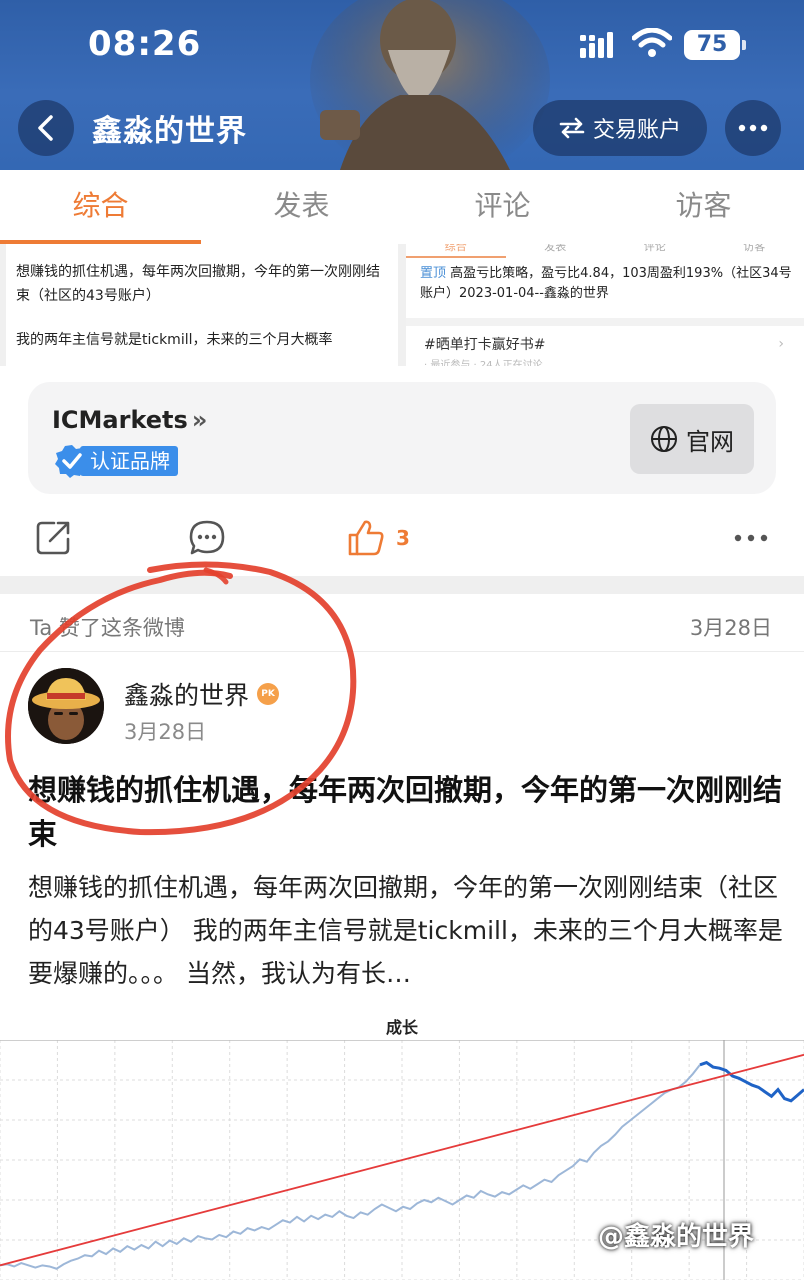  What do you see at coordinates (596, 45) in the screenshot?
I see `cellular-signal-icon` at bounding box center [596, 45].